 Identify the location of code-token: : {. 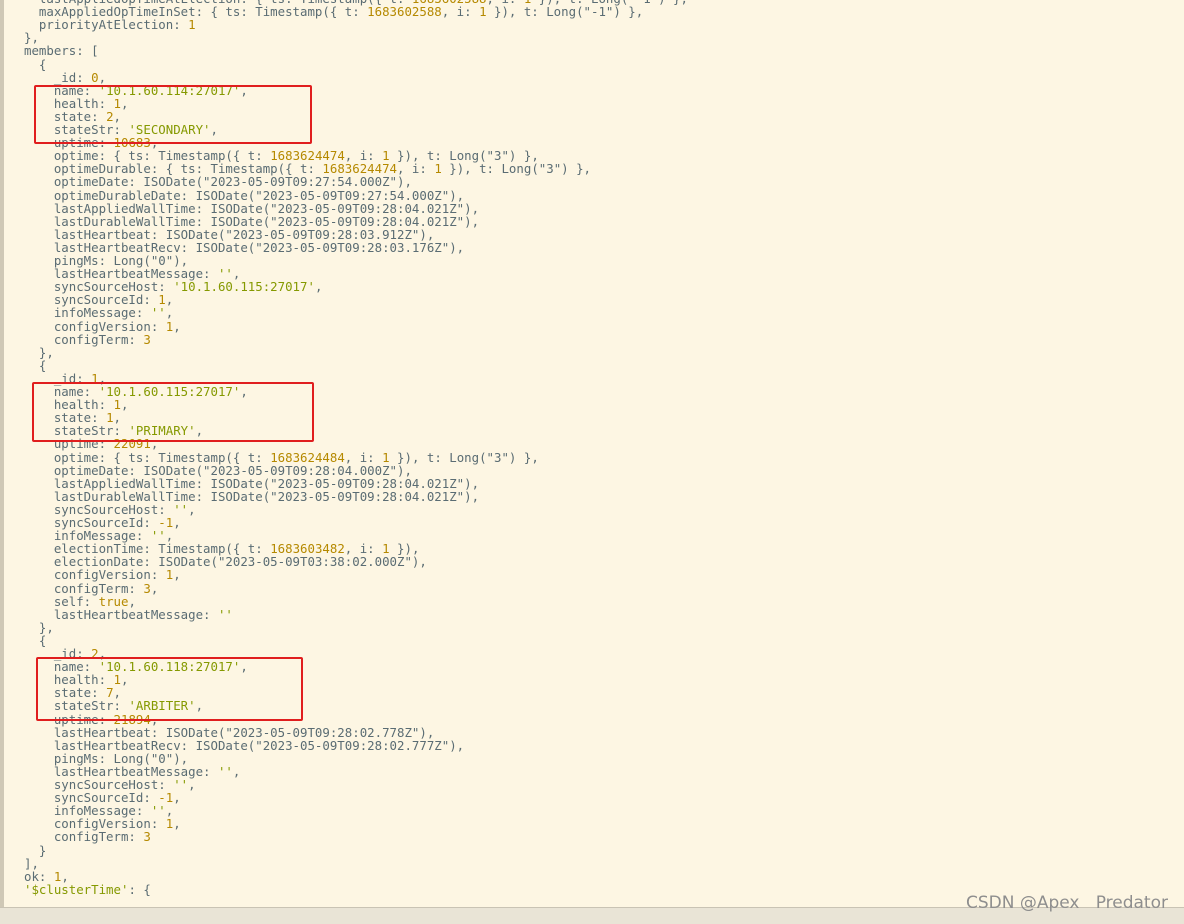
(139, 889).